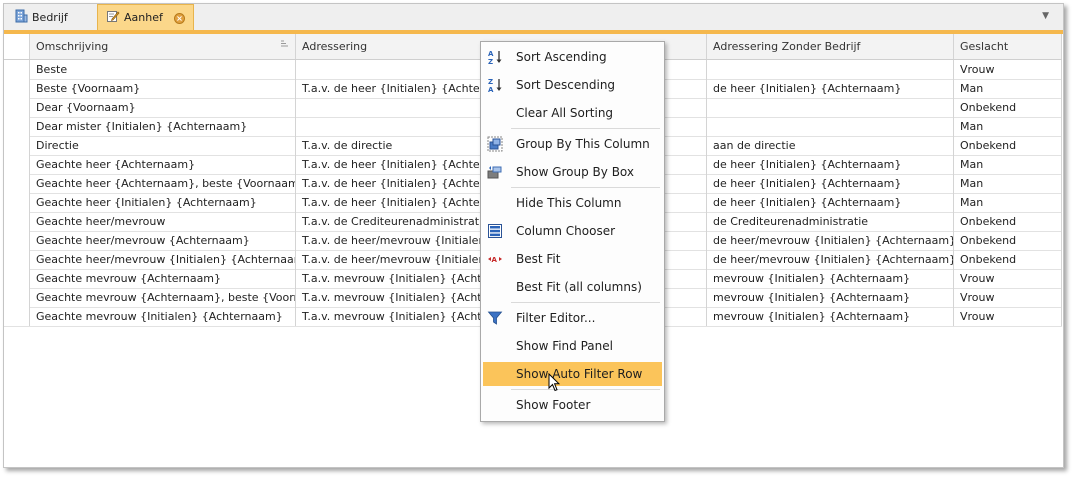 This screenshot has height=482, width=1080. Describe the element at coordinates (495, 172) in the screenshot. I see `group-by-box-icon` at that location.